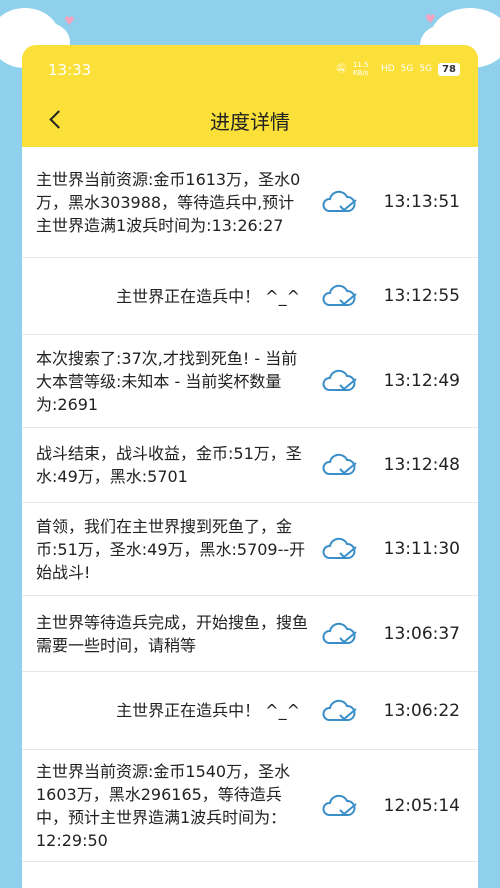 Image resolution: width=500 pixels, height=888 pixels. I want to click on message-text: 主世界等待造兵完成，开始搜鱼，搜鱼需要一些时间，请稍等, so click(172, 633).